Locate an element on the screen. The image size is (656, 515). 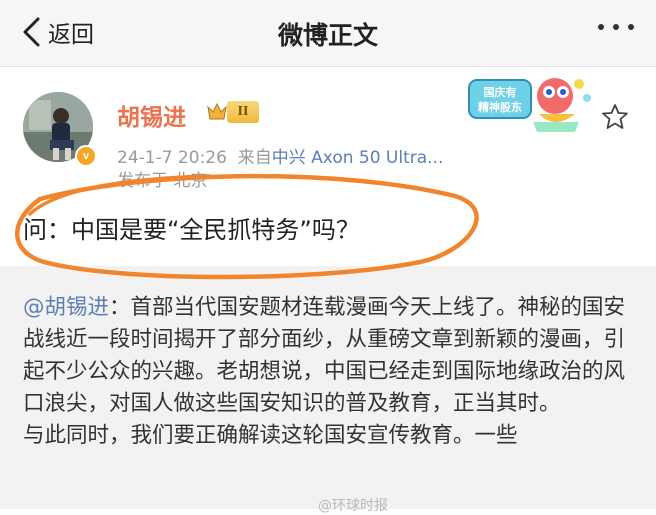
post-text: 问：中国是要“全民抓特务”吗？ is located at coordinates (191, 230).